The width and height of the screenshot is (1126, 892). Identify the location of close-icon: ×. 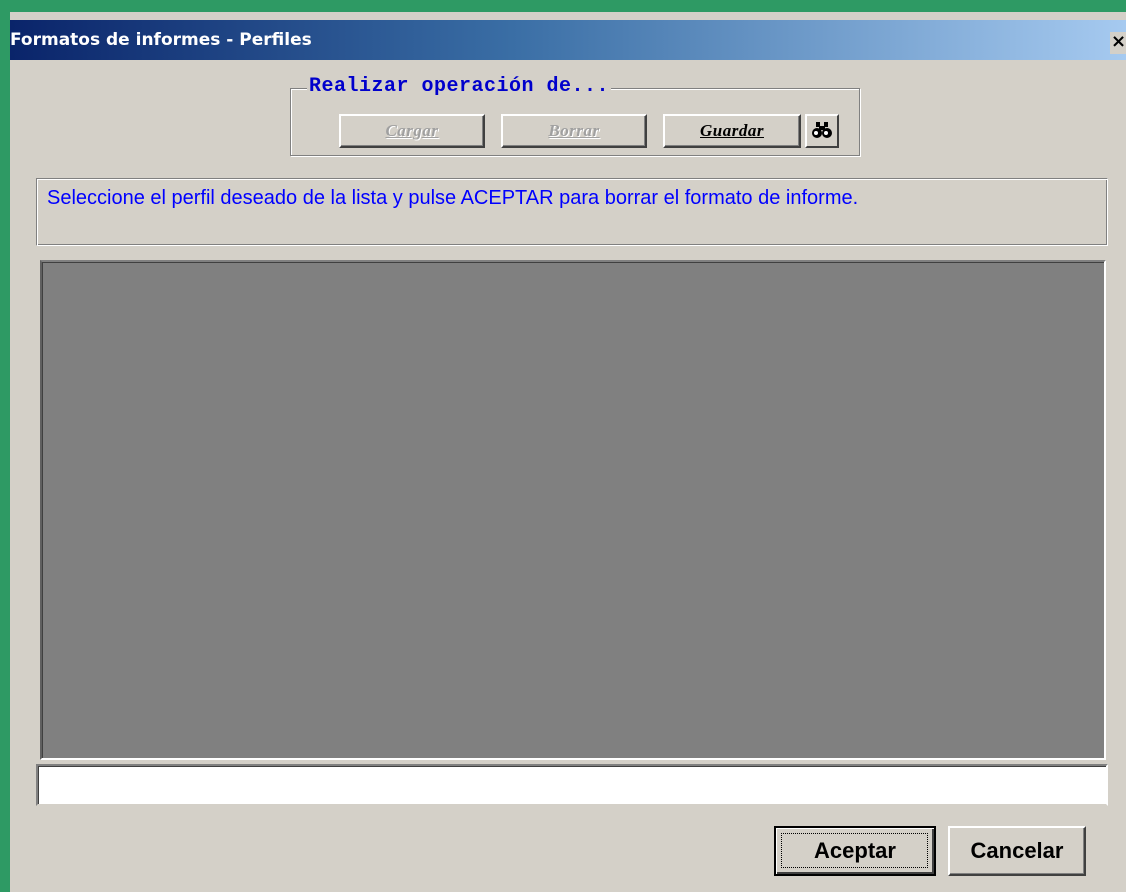
(1118, 42).